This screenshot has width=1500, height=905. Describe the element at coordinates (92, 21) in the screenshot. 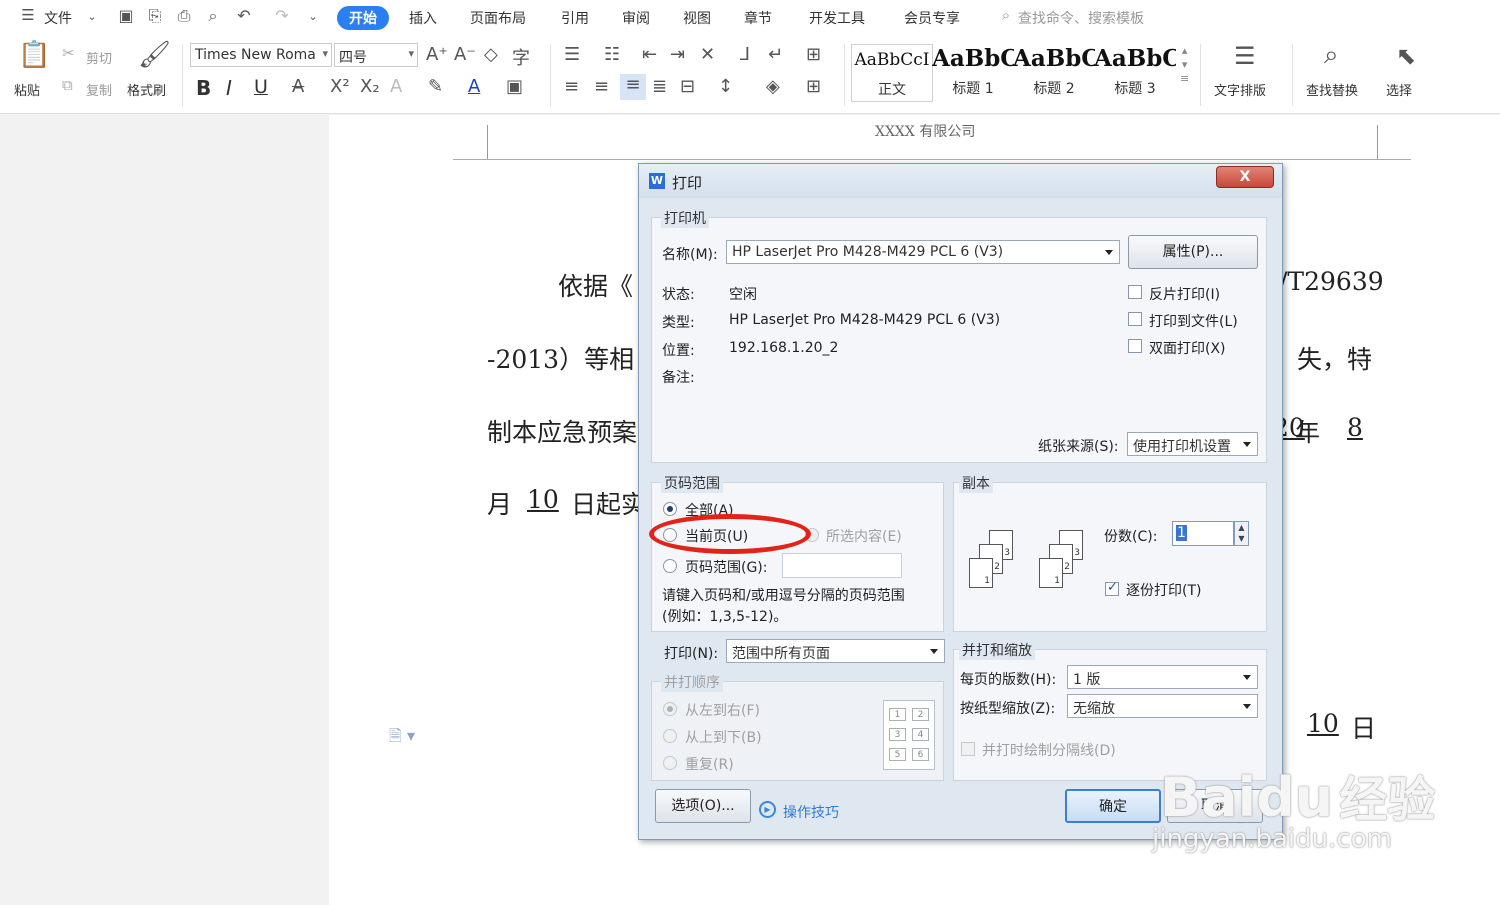

I see `chevron-down-icon: ⌄` at that location.